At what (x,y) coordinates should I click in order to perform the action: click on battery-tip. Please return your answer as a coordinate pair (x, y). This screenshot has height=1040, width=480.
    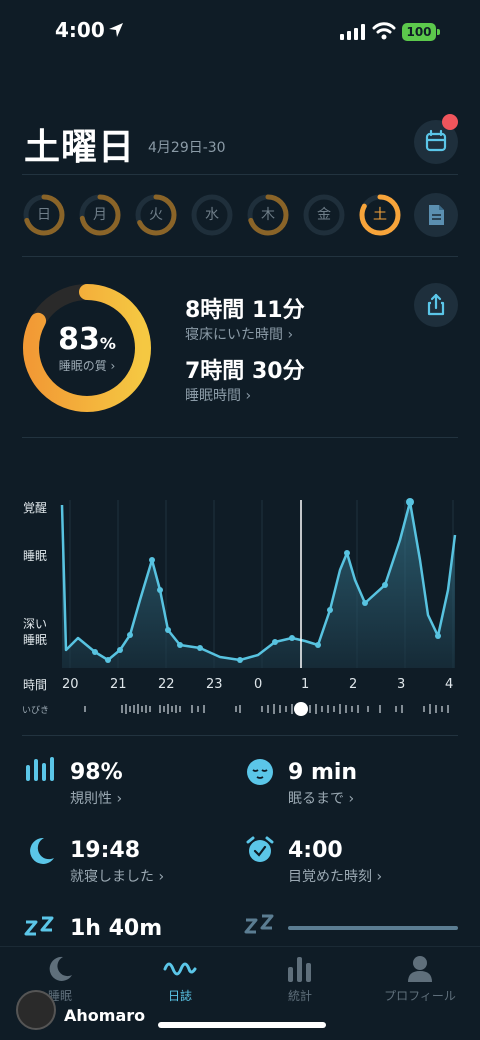
    Looking at the image, I should click on (438, 32).